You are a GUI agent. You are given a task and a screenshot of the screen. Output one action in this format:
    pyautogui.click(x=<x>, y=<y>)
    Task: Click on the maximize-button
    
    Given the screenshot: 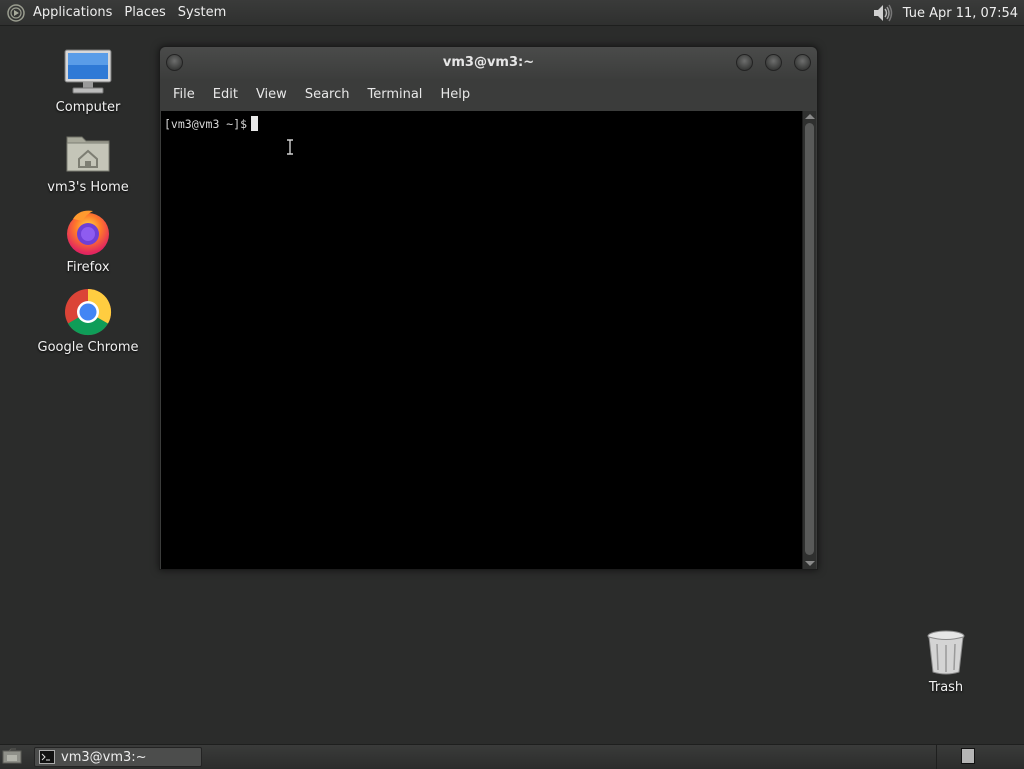 What is the action you would take?
    pyautogui.click(x=773, y=62)
    